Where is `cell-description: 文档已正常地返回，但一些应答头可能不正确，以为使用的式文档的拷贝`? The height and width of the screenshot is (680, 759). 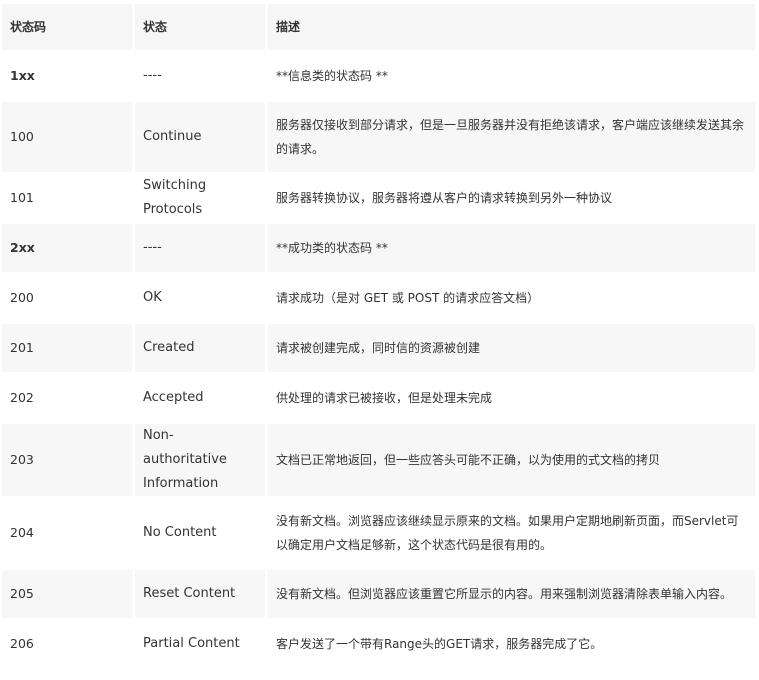
cell-description: 文档已正常地返回，但一些应答头可能不正确，以为使用的式文档的拷贝 is located at coordinates (511, 460).